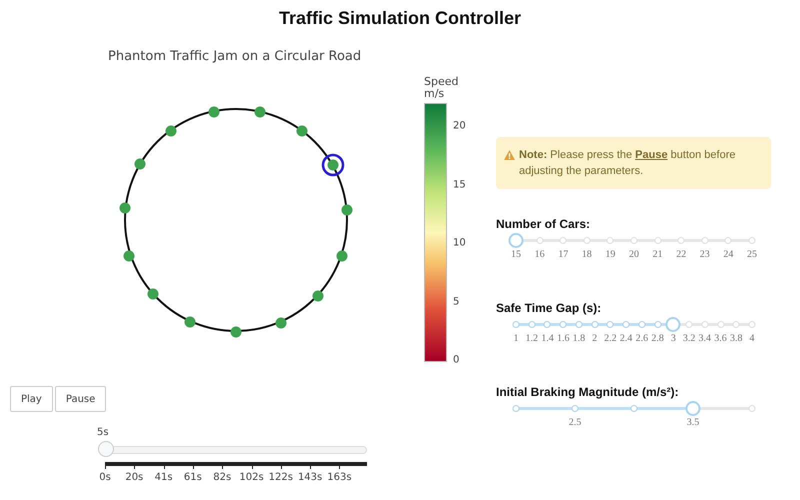 The image size is (800, 500). Describe the element at coordinates (163, 477) in the screenshot. I see `axis-label: 41s` at that location.